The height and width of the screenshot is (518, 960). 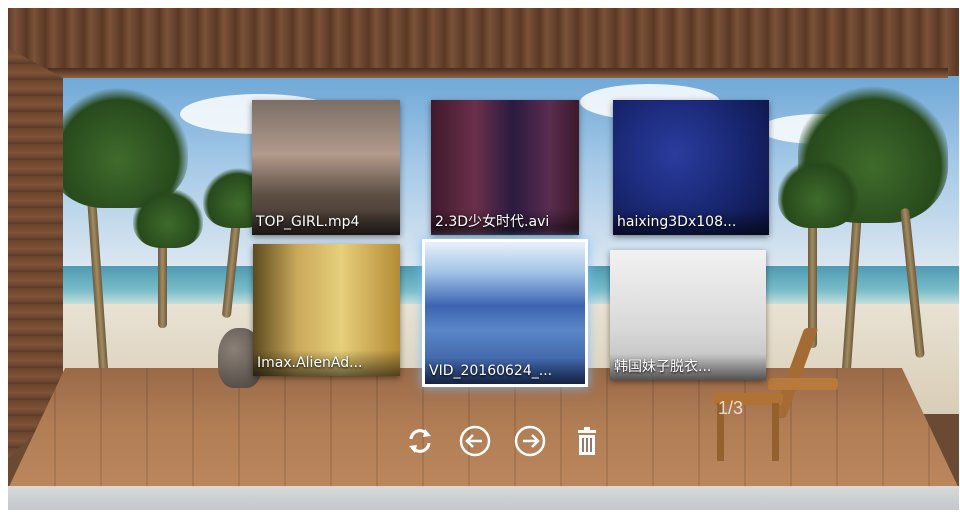 I want to click on video-title: TOP_GIRL.mp4, so click(x=326, y=222).